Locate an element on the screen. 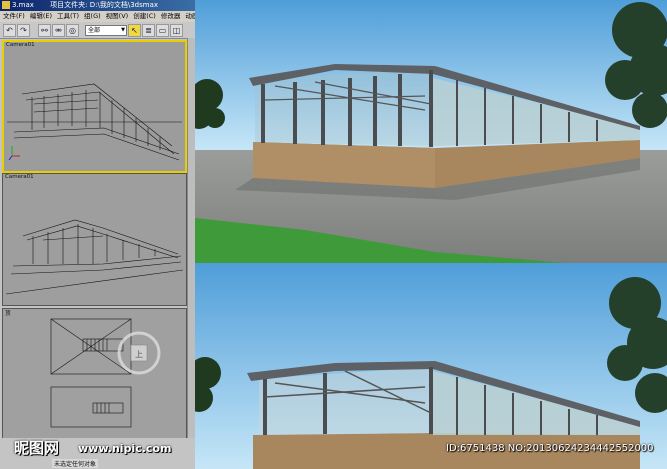 The height and width of the screenshot is (469, 667). select-object-icon: ↖ is located at coordinates (134, 30).